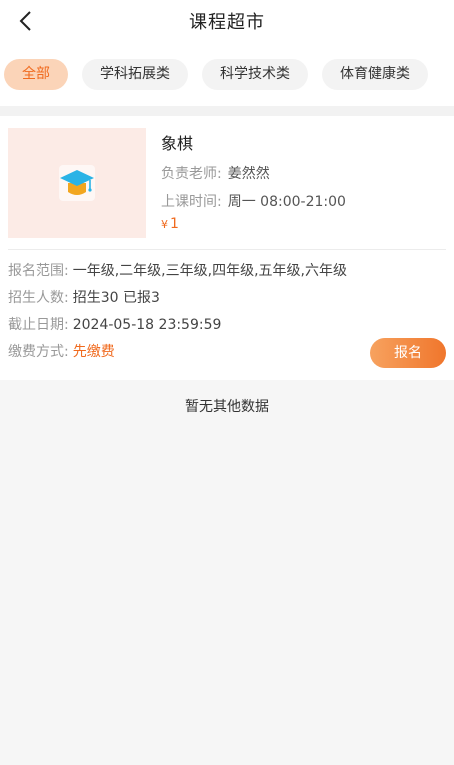  I want to click on enroll-row: 招生人数: 招生30 已报3, so click(227, 298).